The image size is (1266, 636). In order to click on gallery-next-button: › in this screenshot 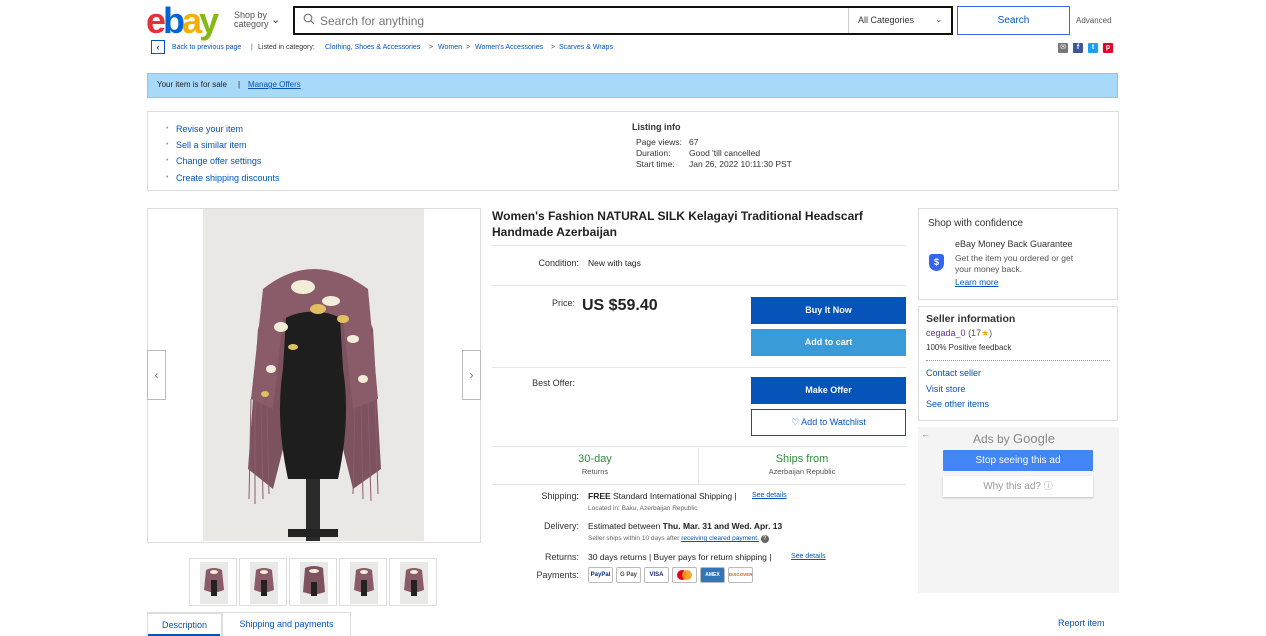, I will do `click(471, 375)`.